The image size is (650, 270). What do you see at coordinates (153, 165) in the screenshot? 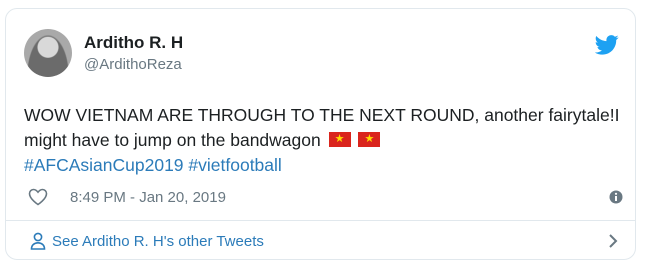
I see `hashtag-links: #AFCAsianCup2019 #vietfootball` at bounding box center [153, 165].